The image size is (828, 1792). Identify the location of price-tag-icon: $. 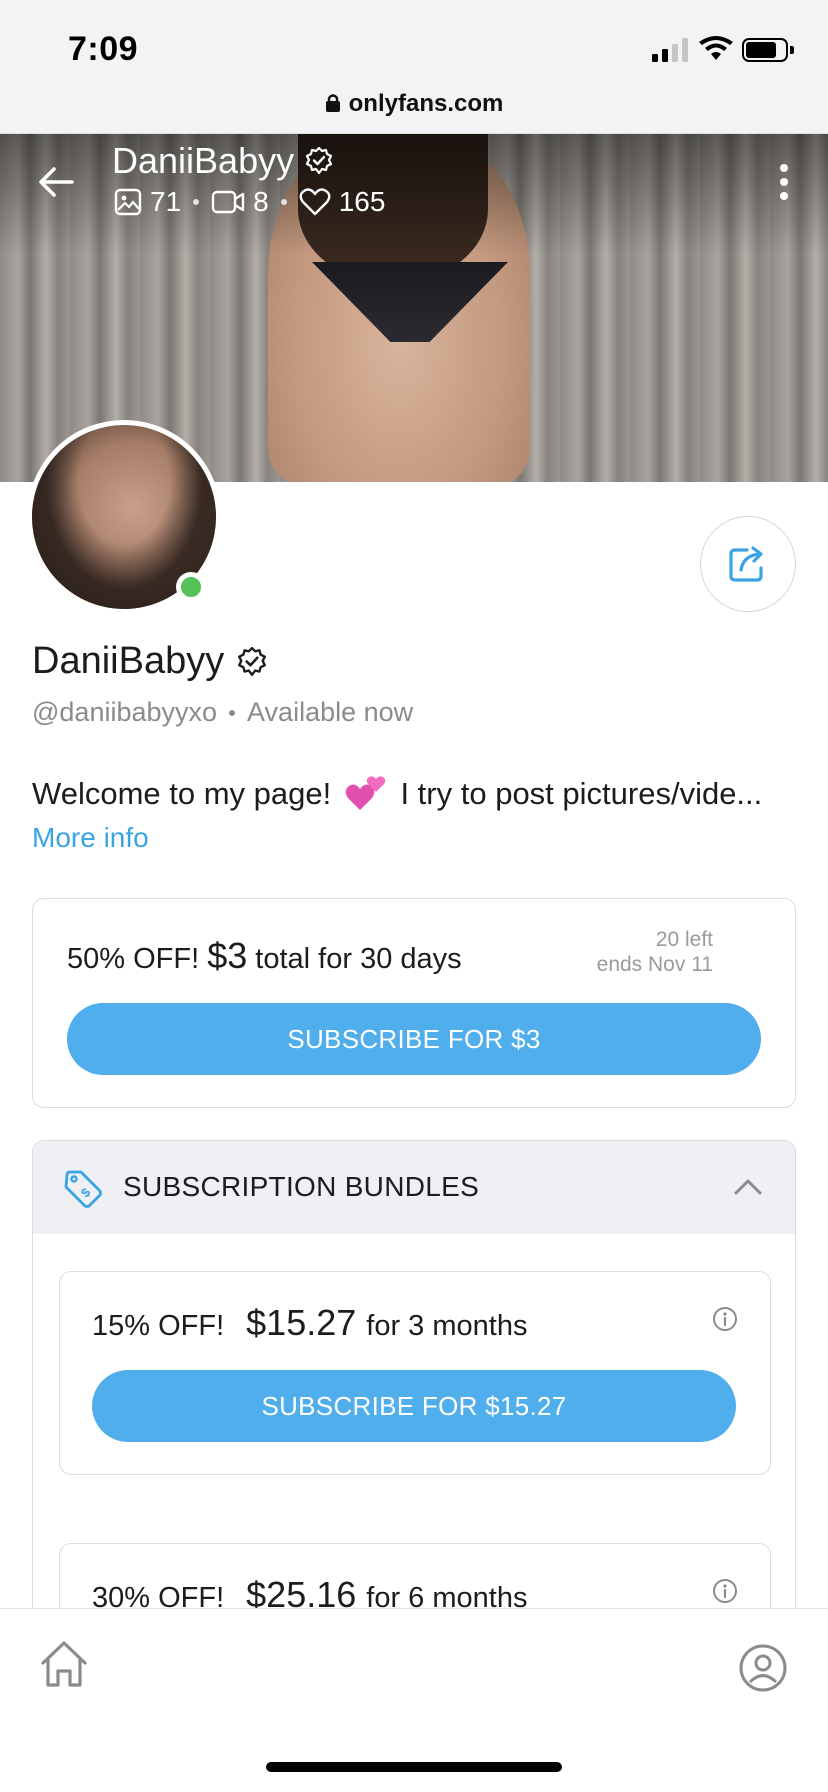
(83, 1189).